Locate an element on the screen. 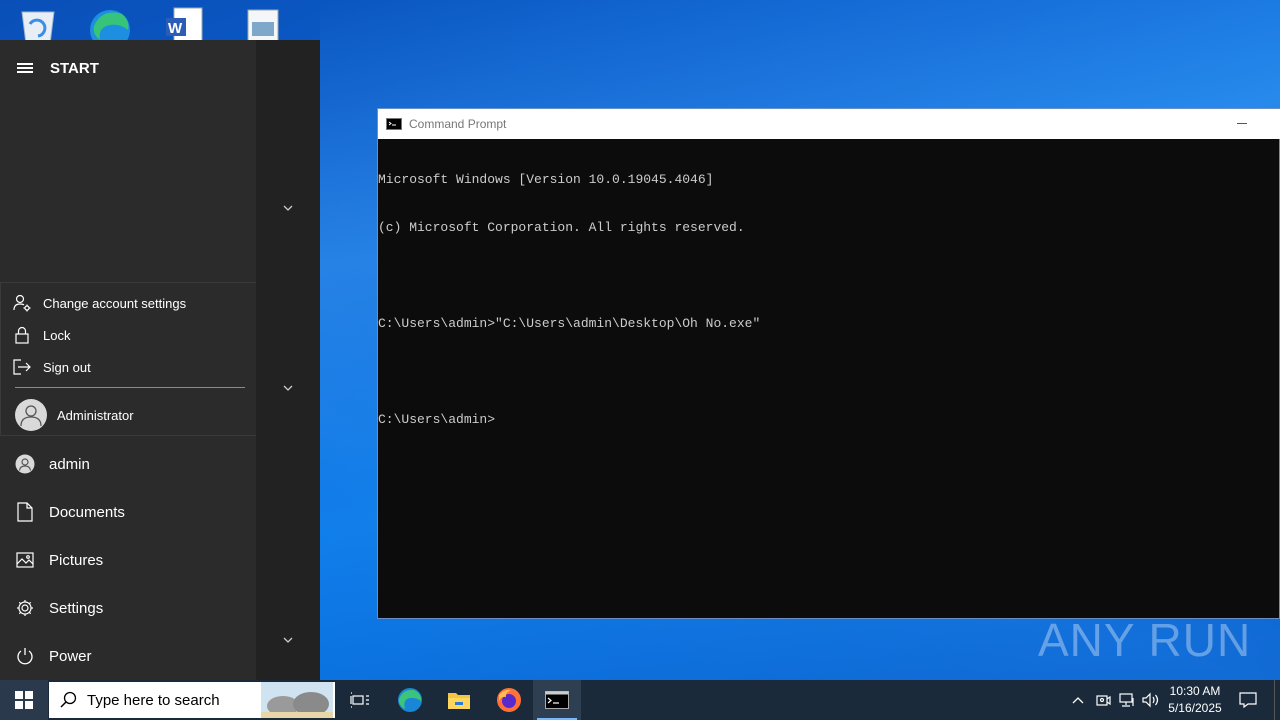 The image size is (1280, 720). lock-item: Lock is located at coordinates (129, 335).